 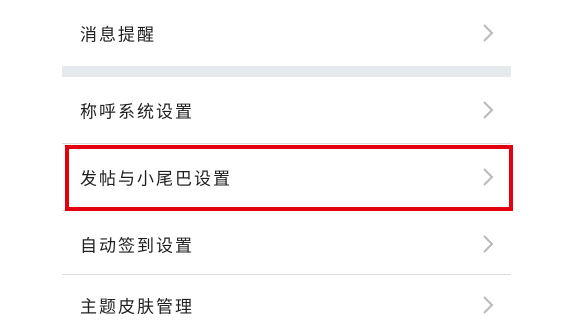 What do you see at coordinates (156, 179) in the screenshot?
I see `settings-item-label: 发帖与小尾巴设置` at bounding box center [156, 179].